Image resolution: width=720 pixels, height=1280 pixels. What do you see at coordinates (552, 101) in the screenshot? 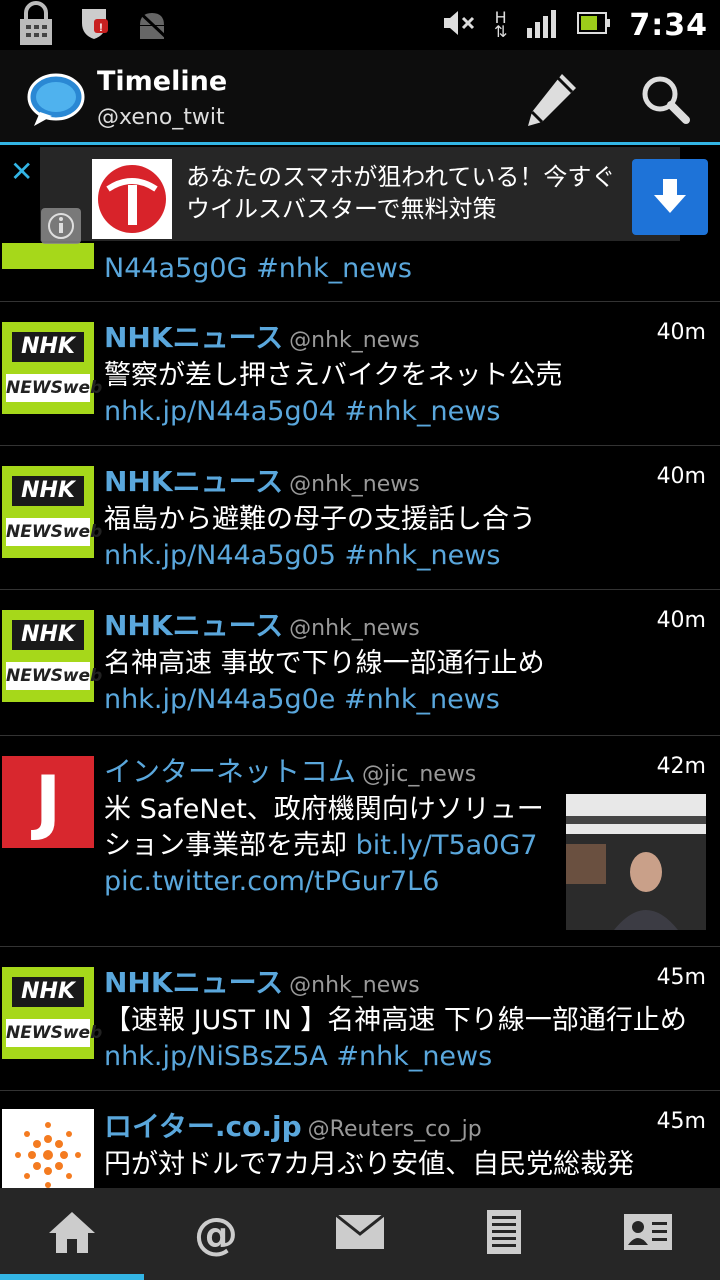
I see `compose-pencil-icon` at bounding box center [552, 101].